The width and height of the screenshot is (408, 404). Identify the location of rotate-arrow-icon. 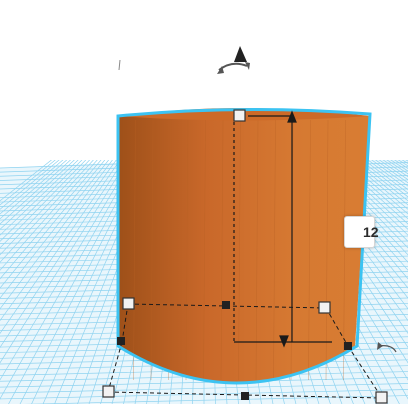
(233, 68).